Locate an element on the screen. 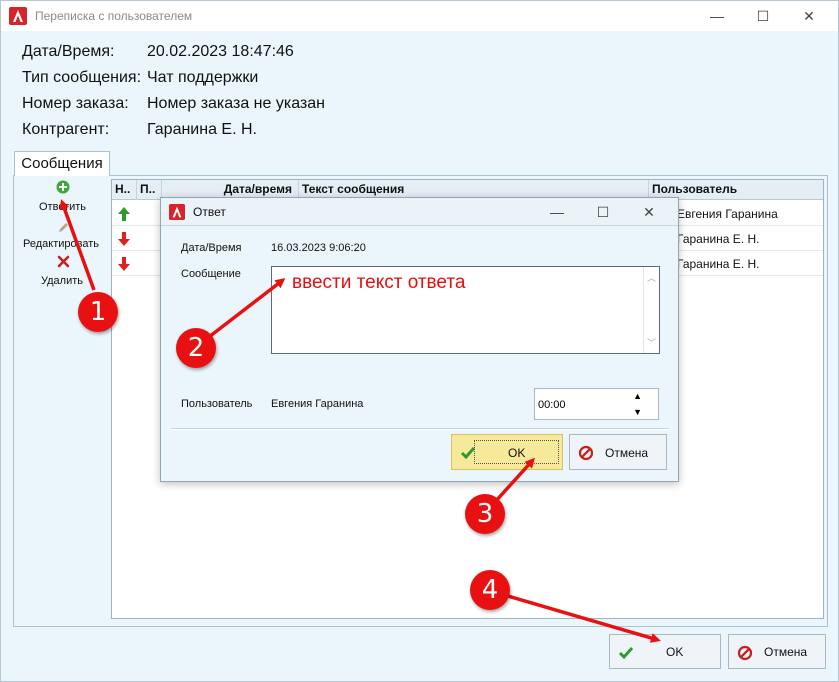 This screenshot has width=839, height=682. time-input: 00:00 ▲ ▼ is located at coordinates (596, 404).